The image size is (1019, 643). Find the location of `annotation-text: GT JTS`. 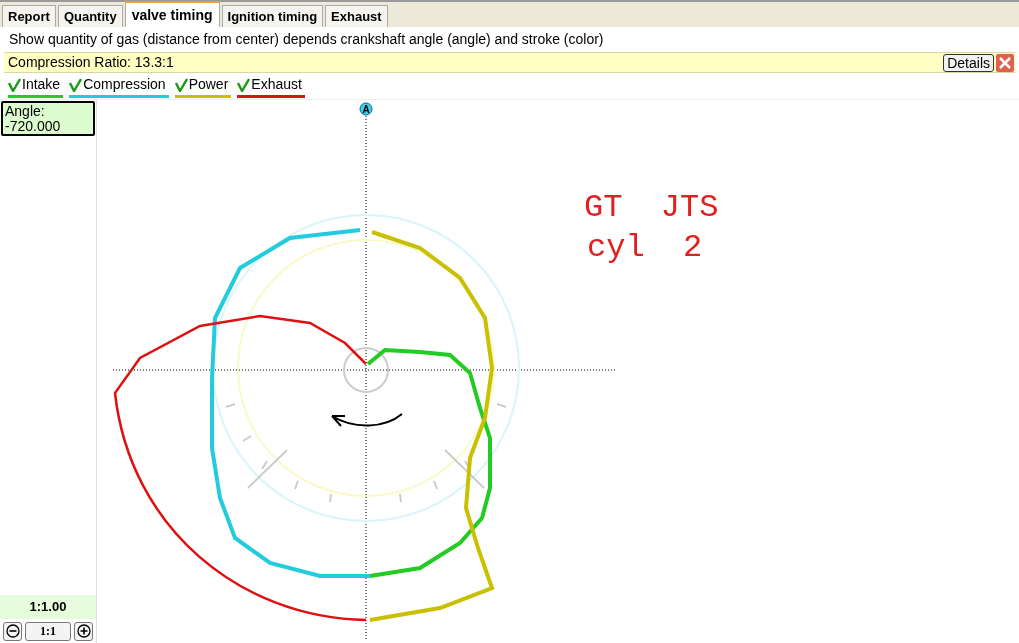

annotation-text: GT JTS is located at coordinates (651, 207).